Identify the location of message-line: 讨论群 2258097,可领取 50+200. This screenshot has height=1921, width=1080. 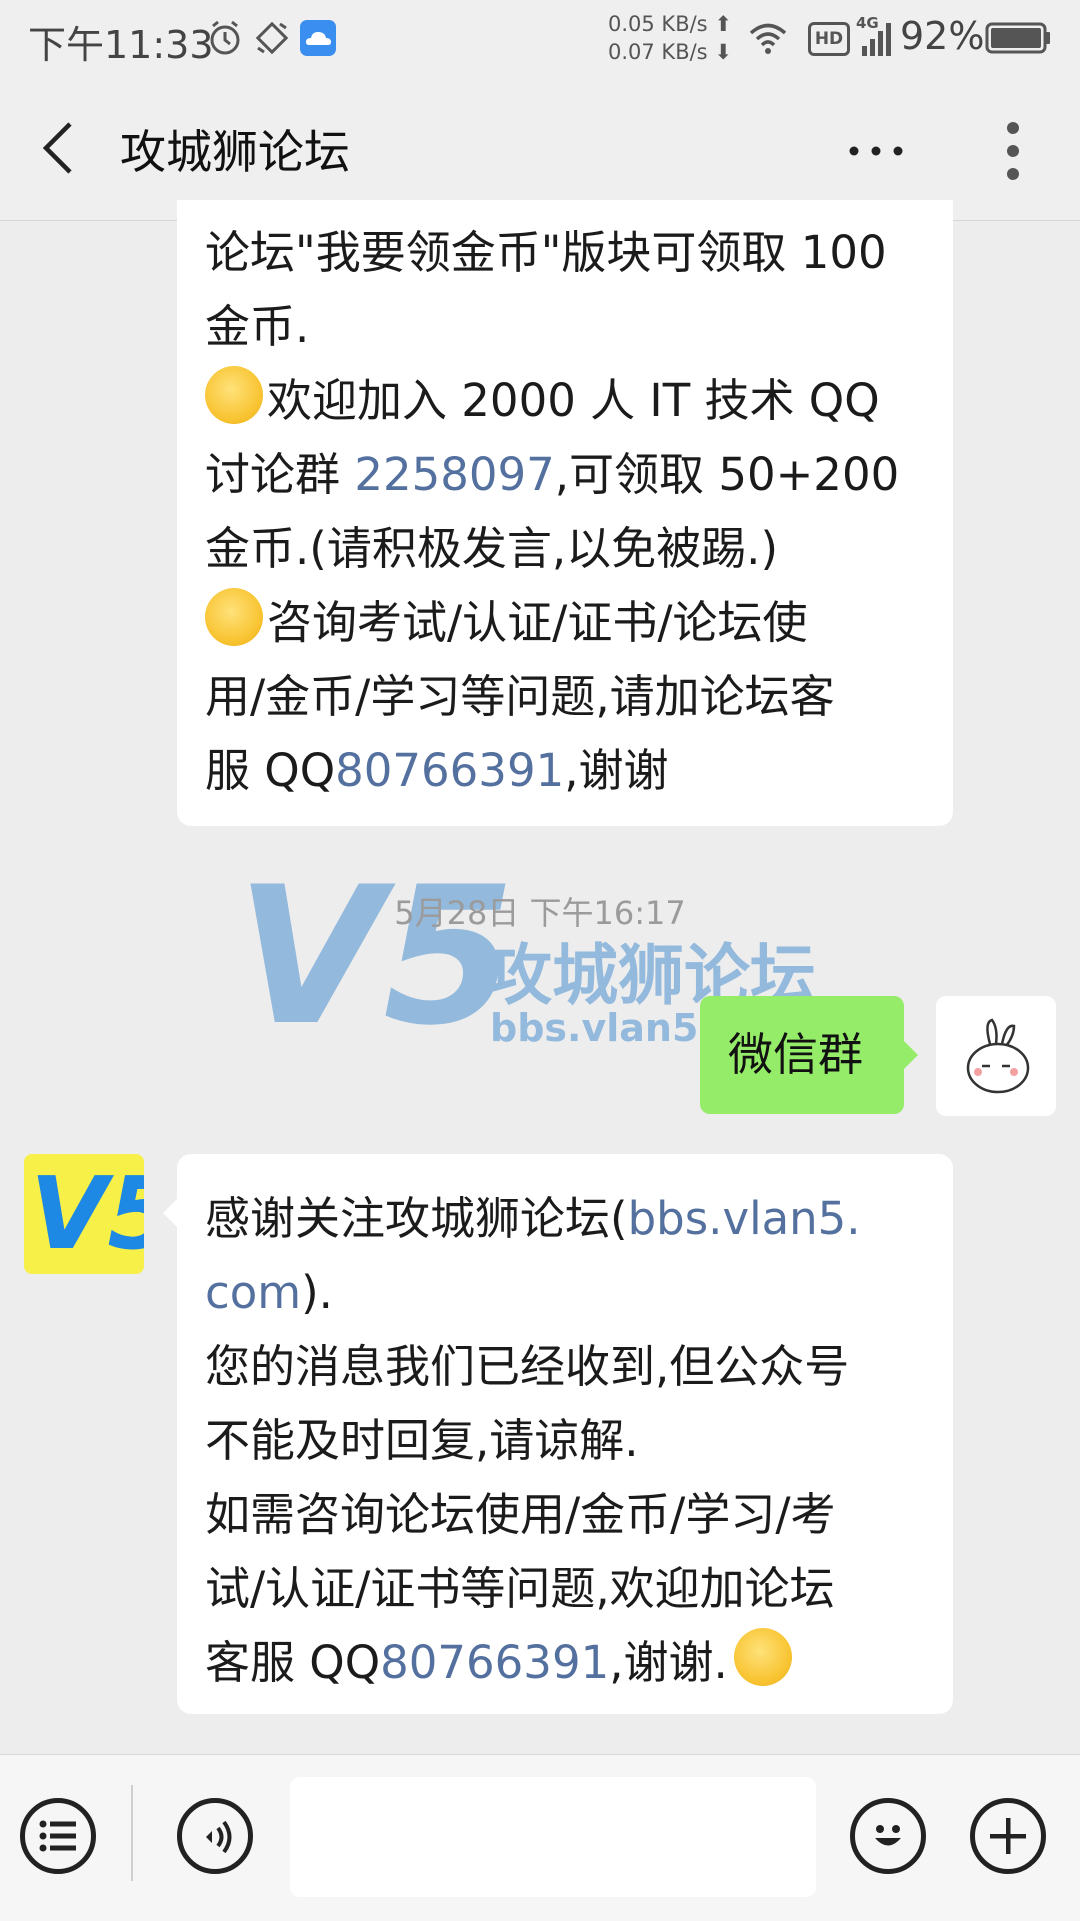
(552, 475).